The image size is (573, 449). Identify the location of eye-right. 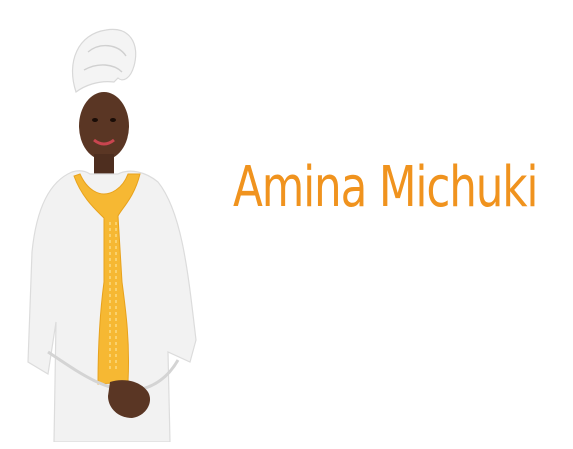
(113, 120).